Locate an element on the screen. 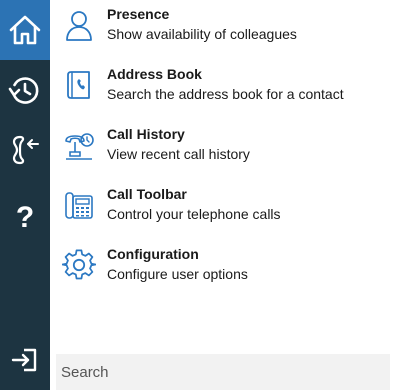  gear-icon is located at coordinates (79, 264).